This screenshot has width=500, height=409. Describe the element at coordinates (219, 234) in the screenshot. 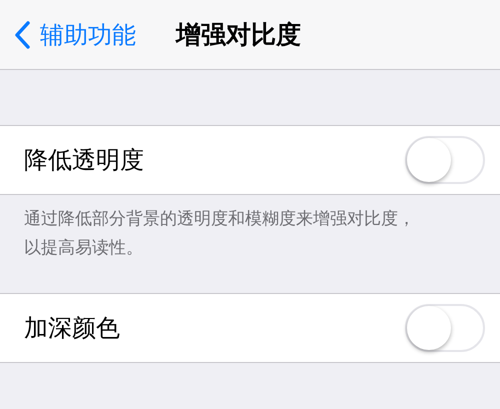

I see `footer-text: 通过降低部分背景的透明度和模糊度来增强对比度，以提高易读性。` at that location.